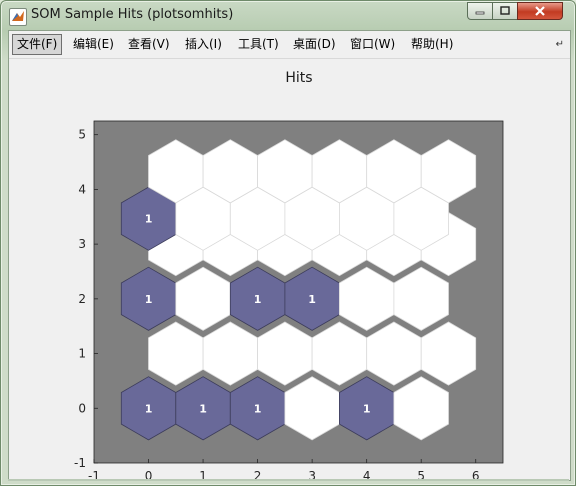  I want to click on window-bottom-border, so click(288, 480).